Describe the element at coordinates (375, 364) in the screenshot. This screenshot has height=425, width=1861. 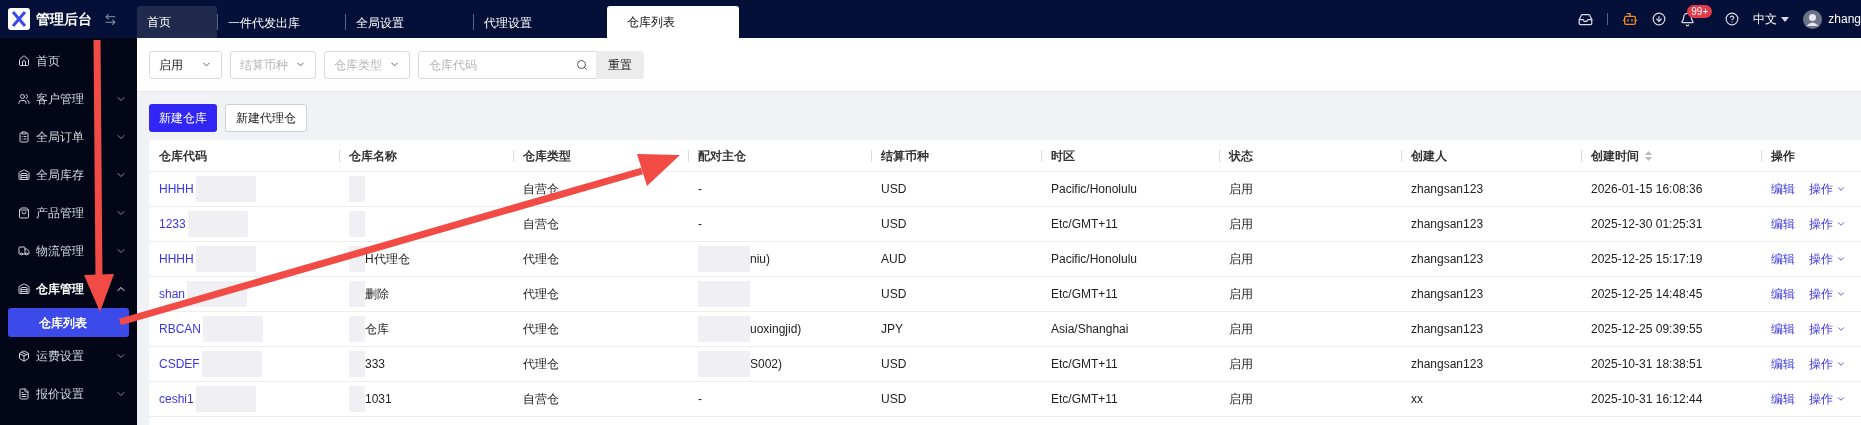
I see `table-cell-text: 333` at that location.